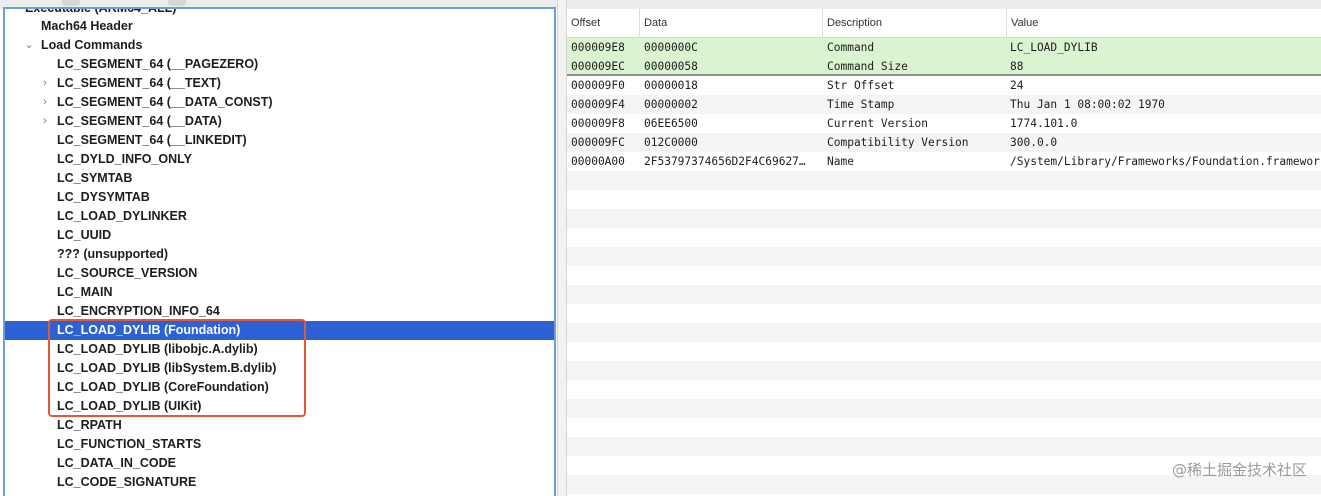 This screenshot has width=1321, height=496. Describe the element at coordinates (861, 104) in the screenshot. I see `cell-description: Time Stamp` at that location.